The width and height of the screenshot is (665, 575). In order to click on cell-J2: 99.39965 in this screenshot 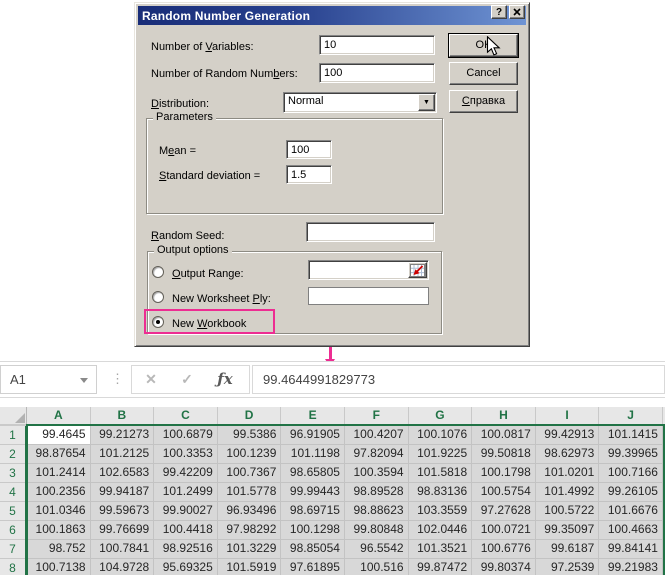, I will do `click(631, 454)`.